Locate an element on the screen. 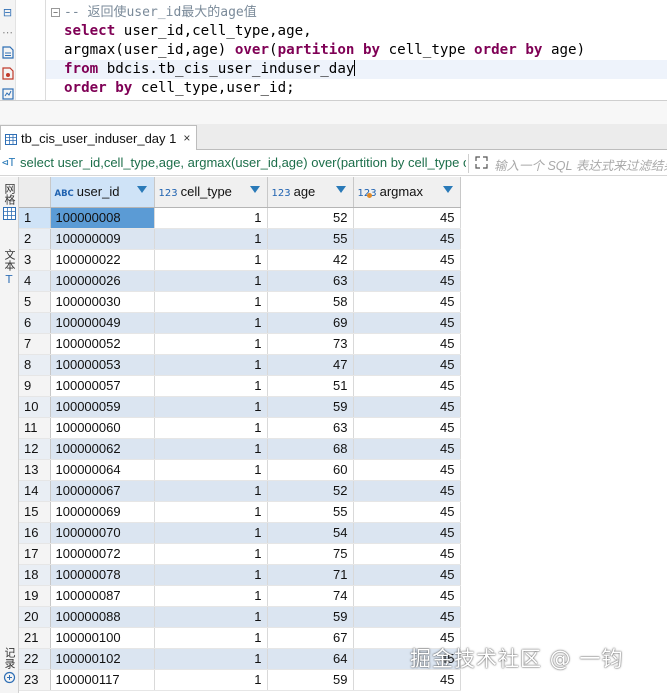 The image size is (667, 693). table-cell: 100000059 is located at coordinates (102, 407).